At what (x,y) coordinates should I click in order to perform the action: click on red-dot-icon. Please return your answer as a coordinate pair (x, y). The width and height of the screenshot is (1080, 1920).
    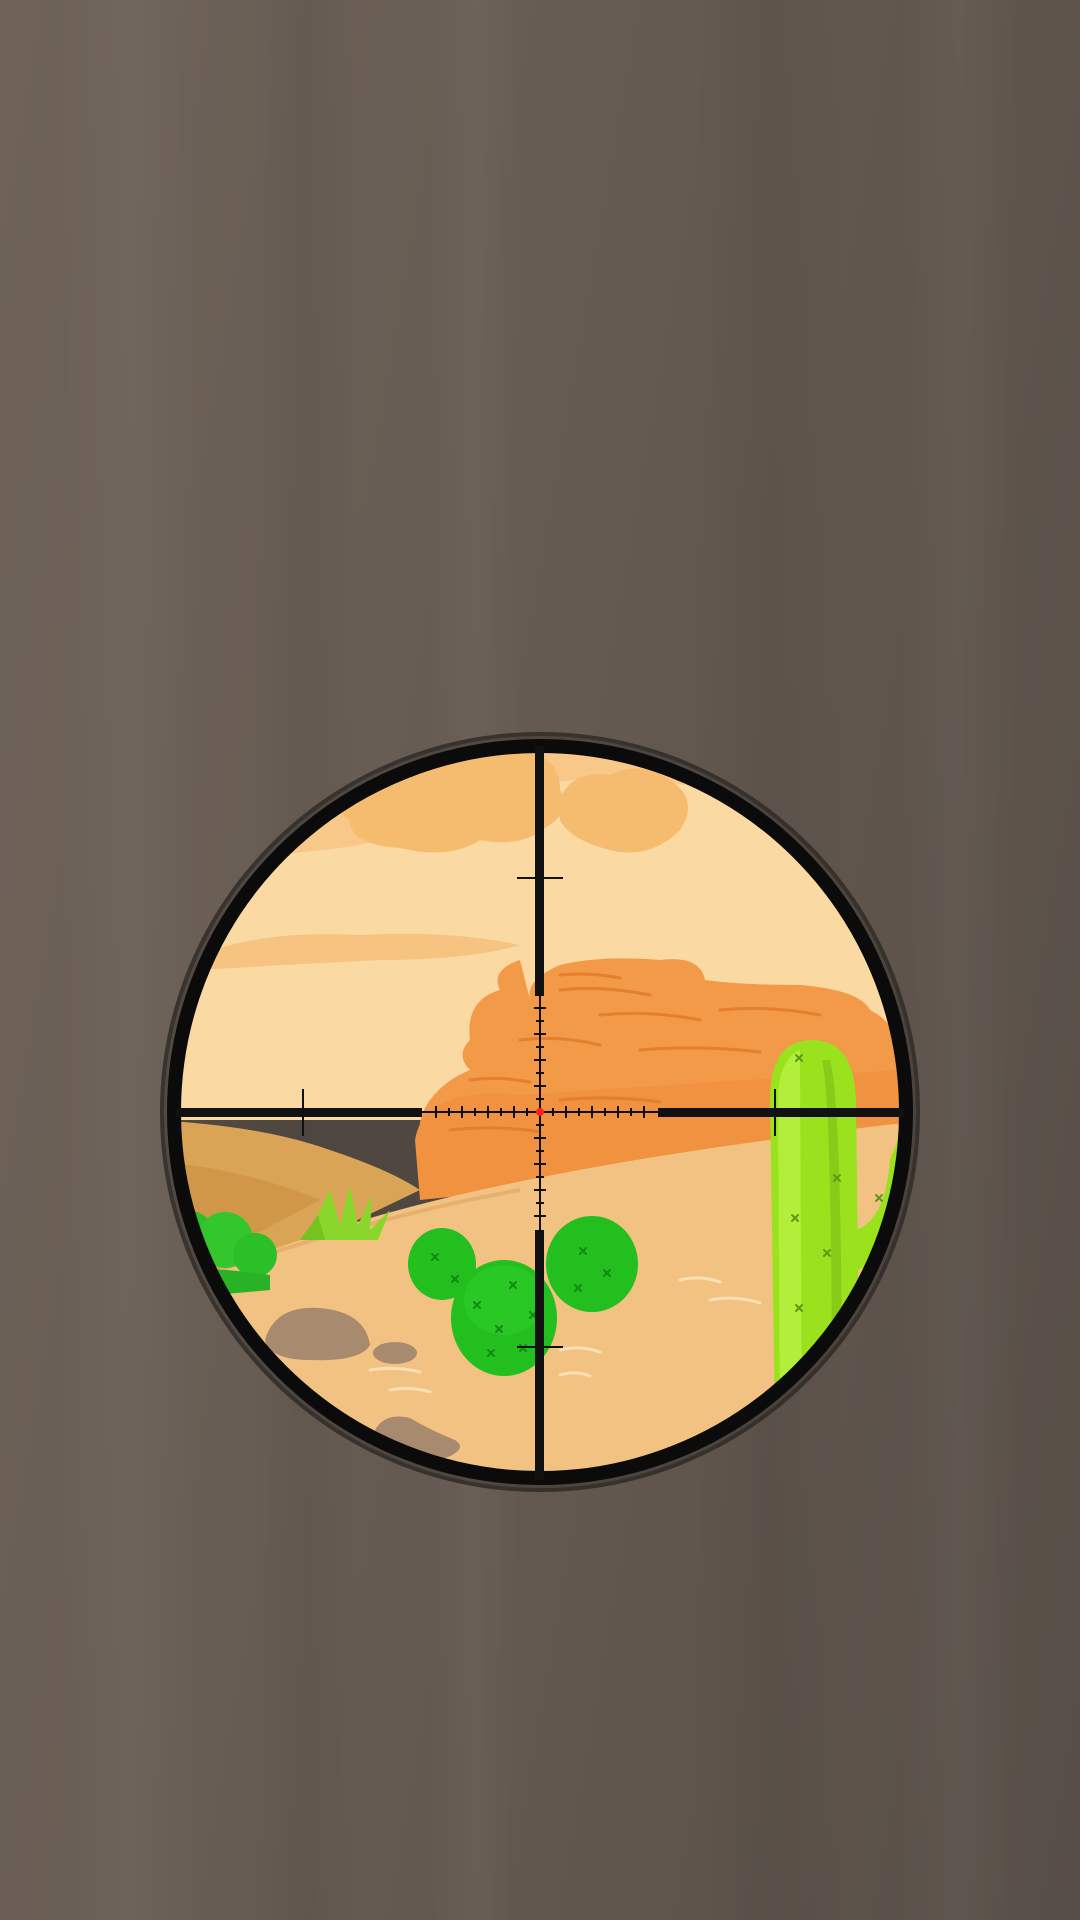
    Looking at the image, I should click on (540, 1112).